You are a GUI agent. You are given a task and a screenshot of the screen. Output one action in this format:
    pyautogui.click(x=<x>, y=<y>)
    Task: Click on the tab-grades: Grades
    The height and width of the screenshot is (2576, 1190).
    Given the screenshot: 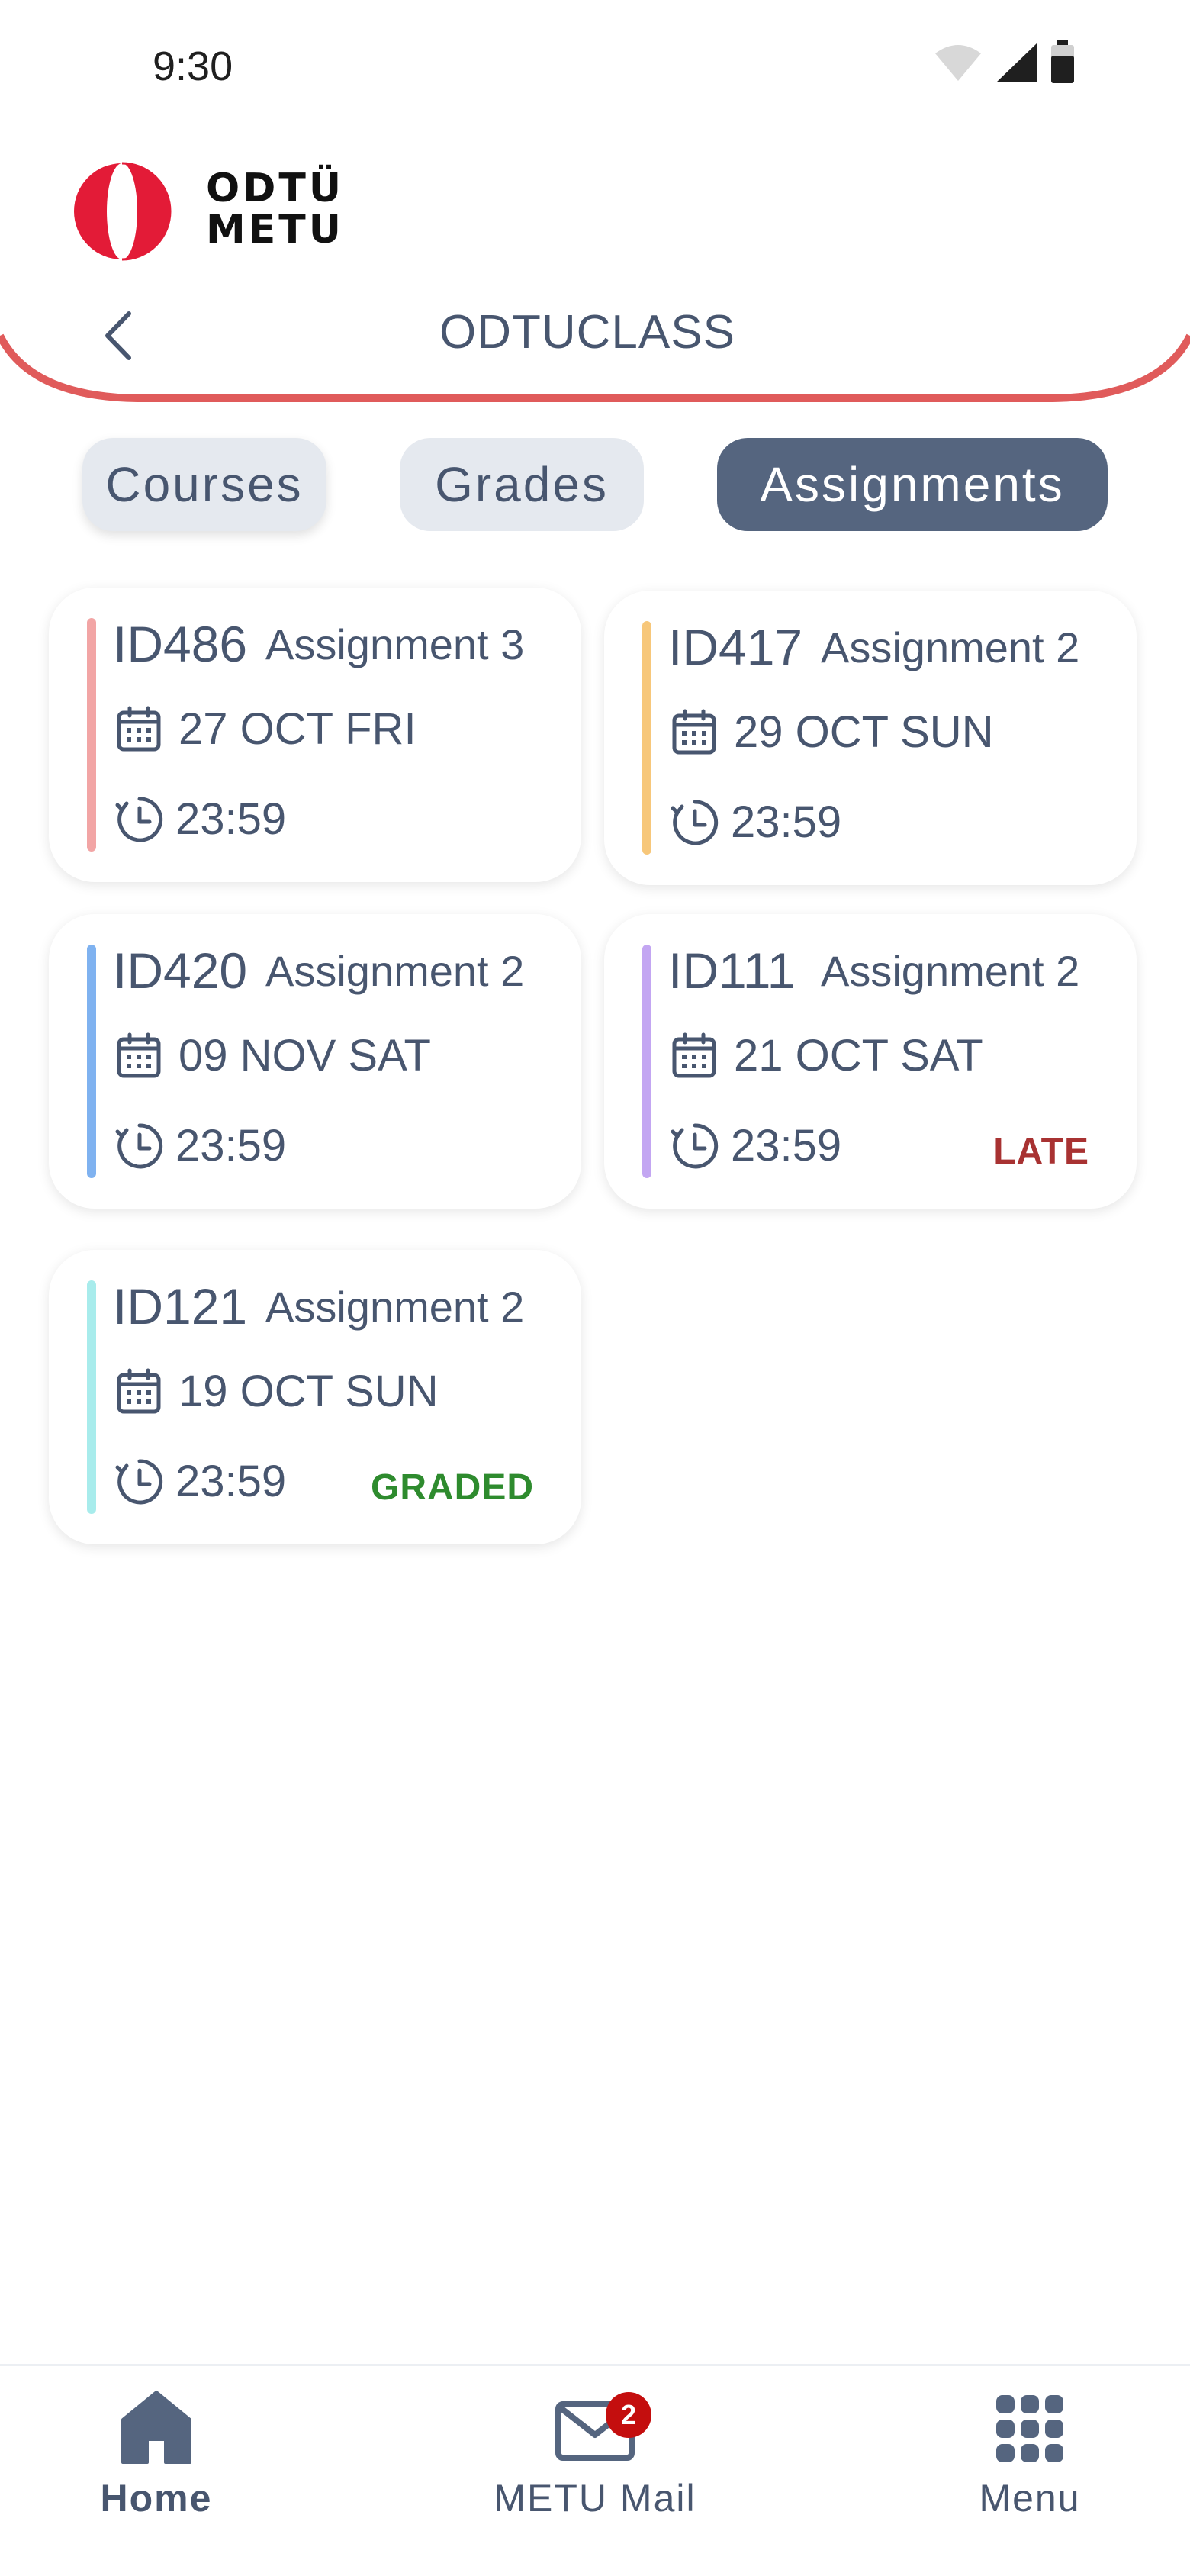 What is the action you would take?
    pyautogui.click(x=522, y=484)
    